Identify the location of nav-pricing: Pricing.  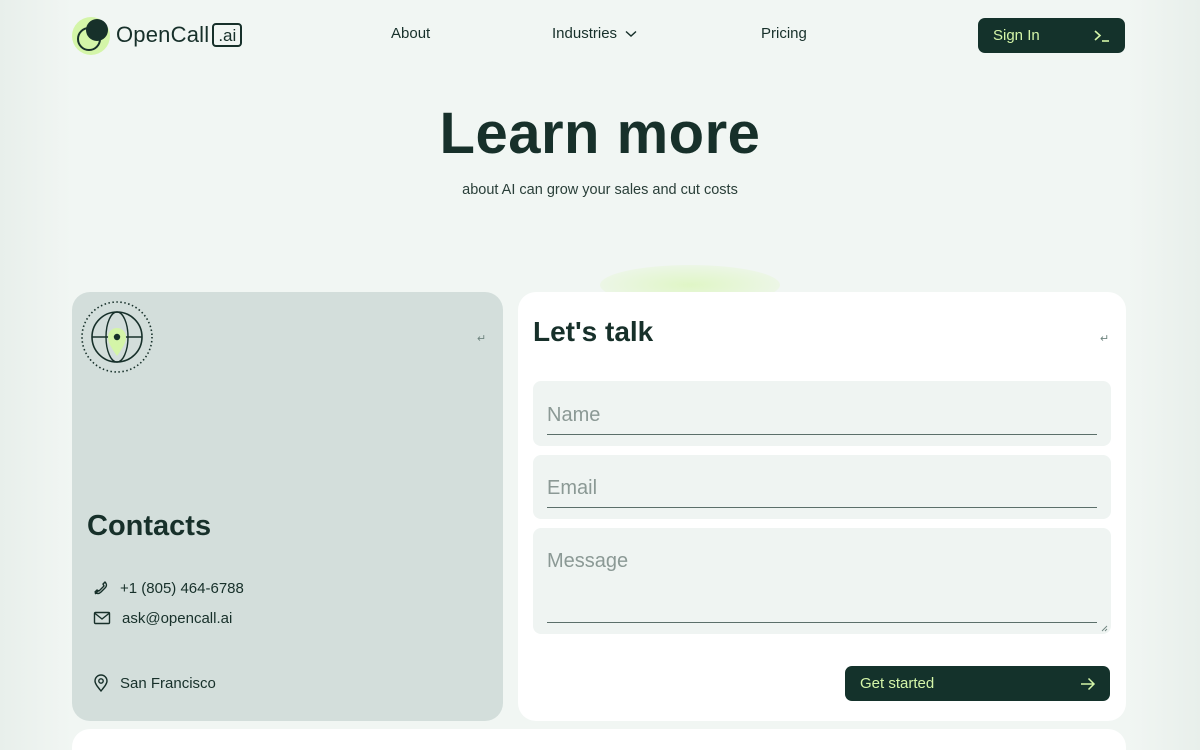
(784, 33).